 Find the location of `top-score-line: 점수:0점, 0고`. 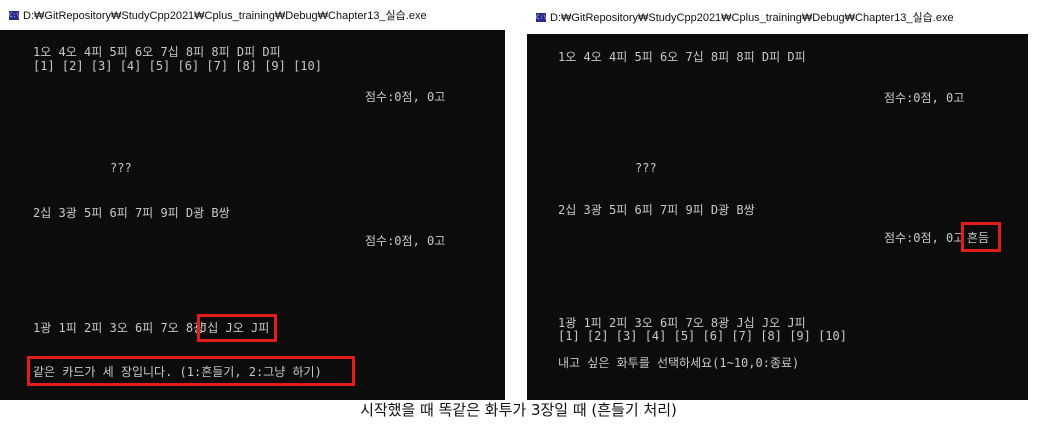

top-score-line: 점수:0점, 0고 is located at coordinates (924, 98).